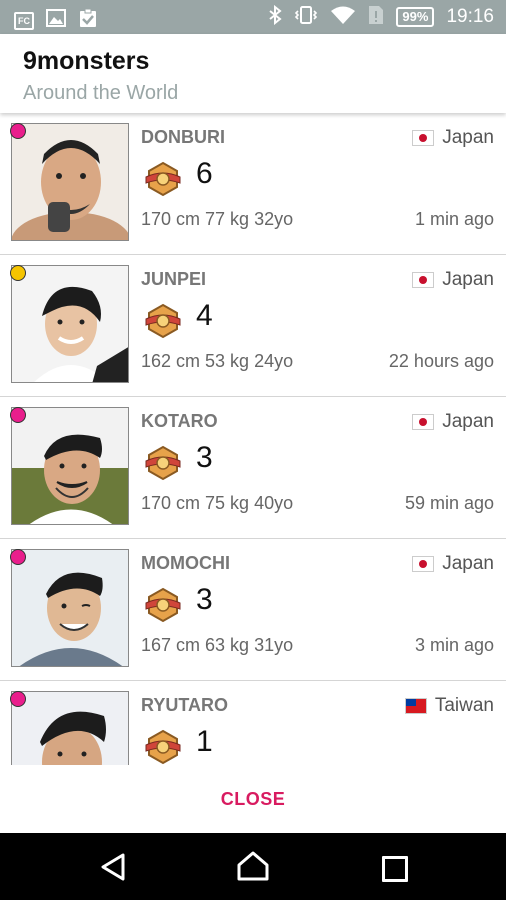 This screenshot has height=900, width=506. What do you see at coordinates (204, 741) in the screenshot?
I see `monster-count: 1` at bounding box center [204, 741].